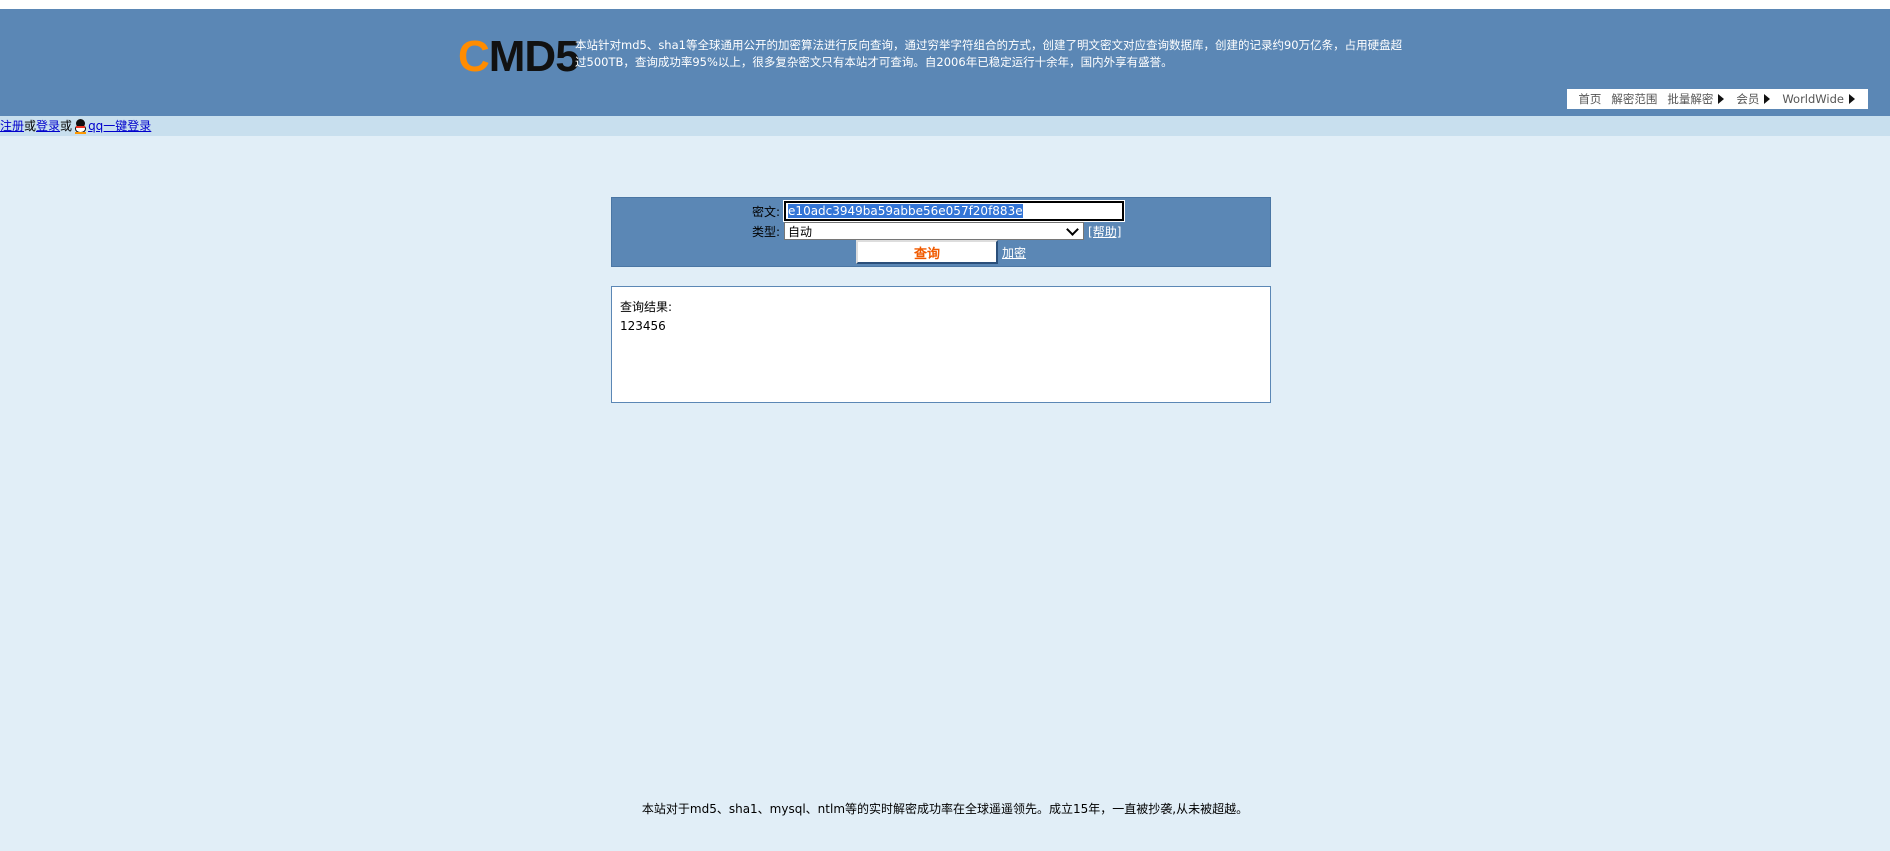  I want to click on type-label: 类型:, so click(766, 231).